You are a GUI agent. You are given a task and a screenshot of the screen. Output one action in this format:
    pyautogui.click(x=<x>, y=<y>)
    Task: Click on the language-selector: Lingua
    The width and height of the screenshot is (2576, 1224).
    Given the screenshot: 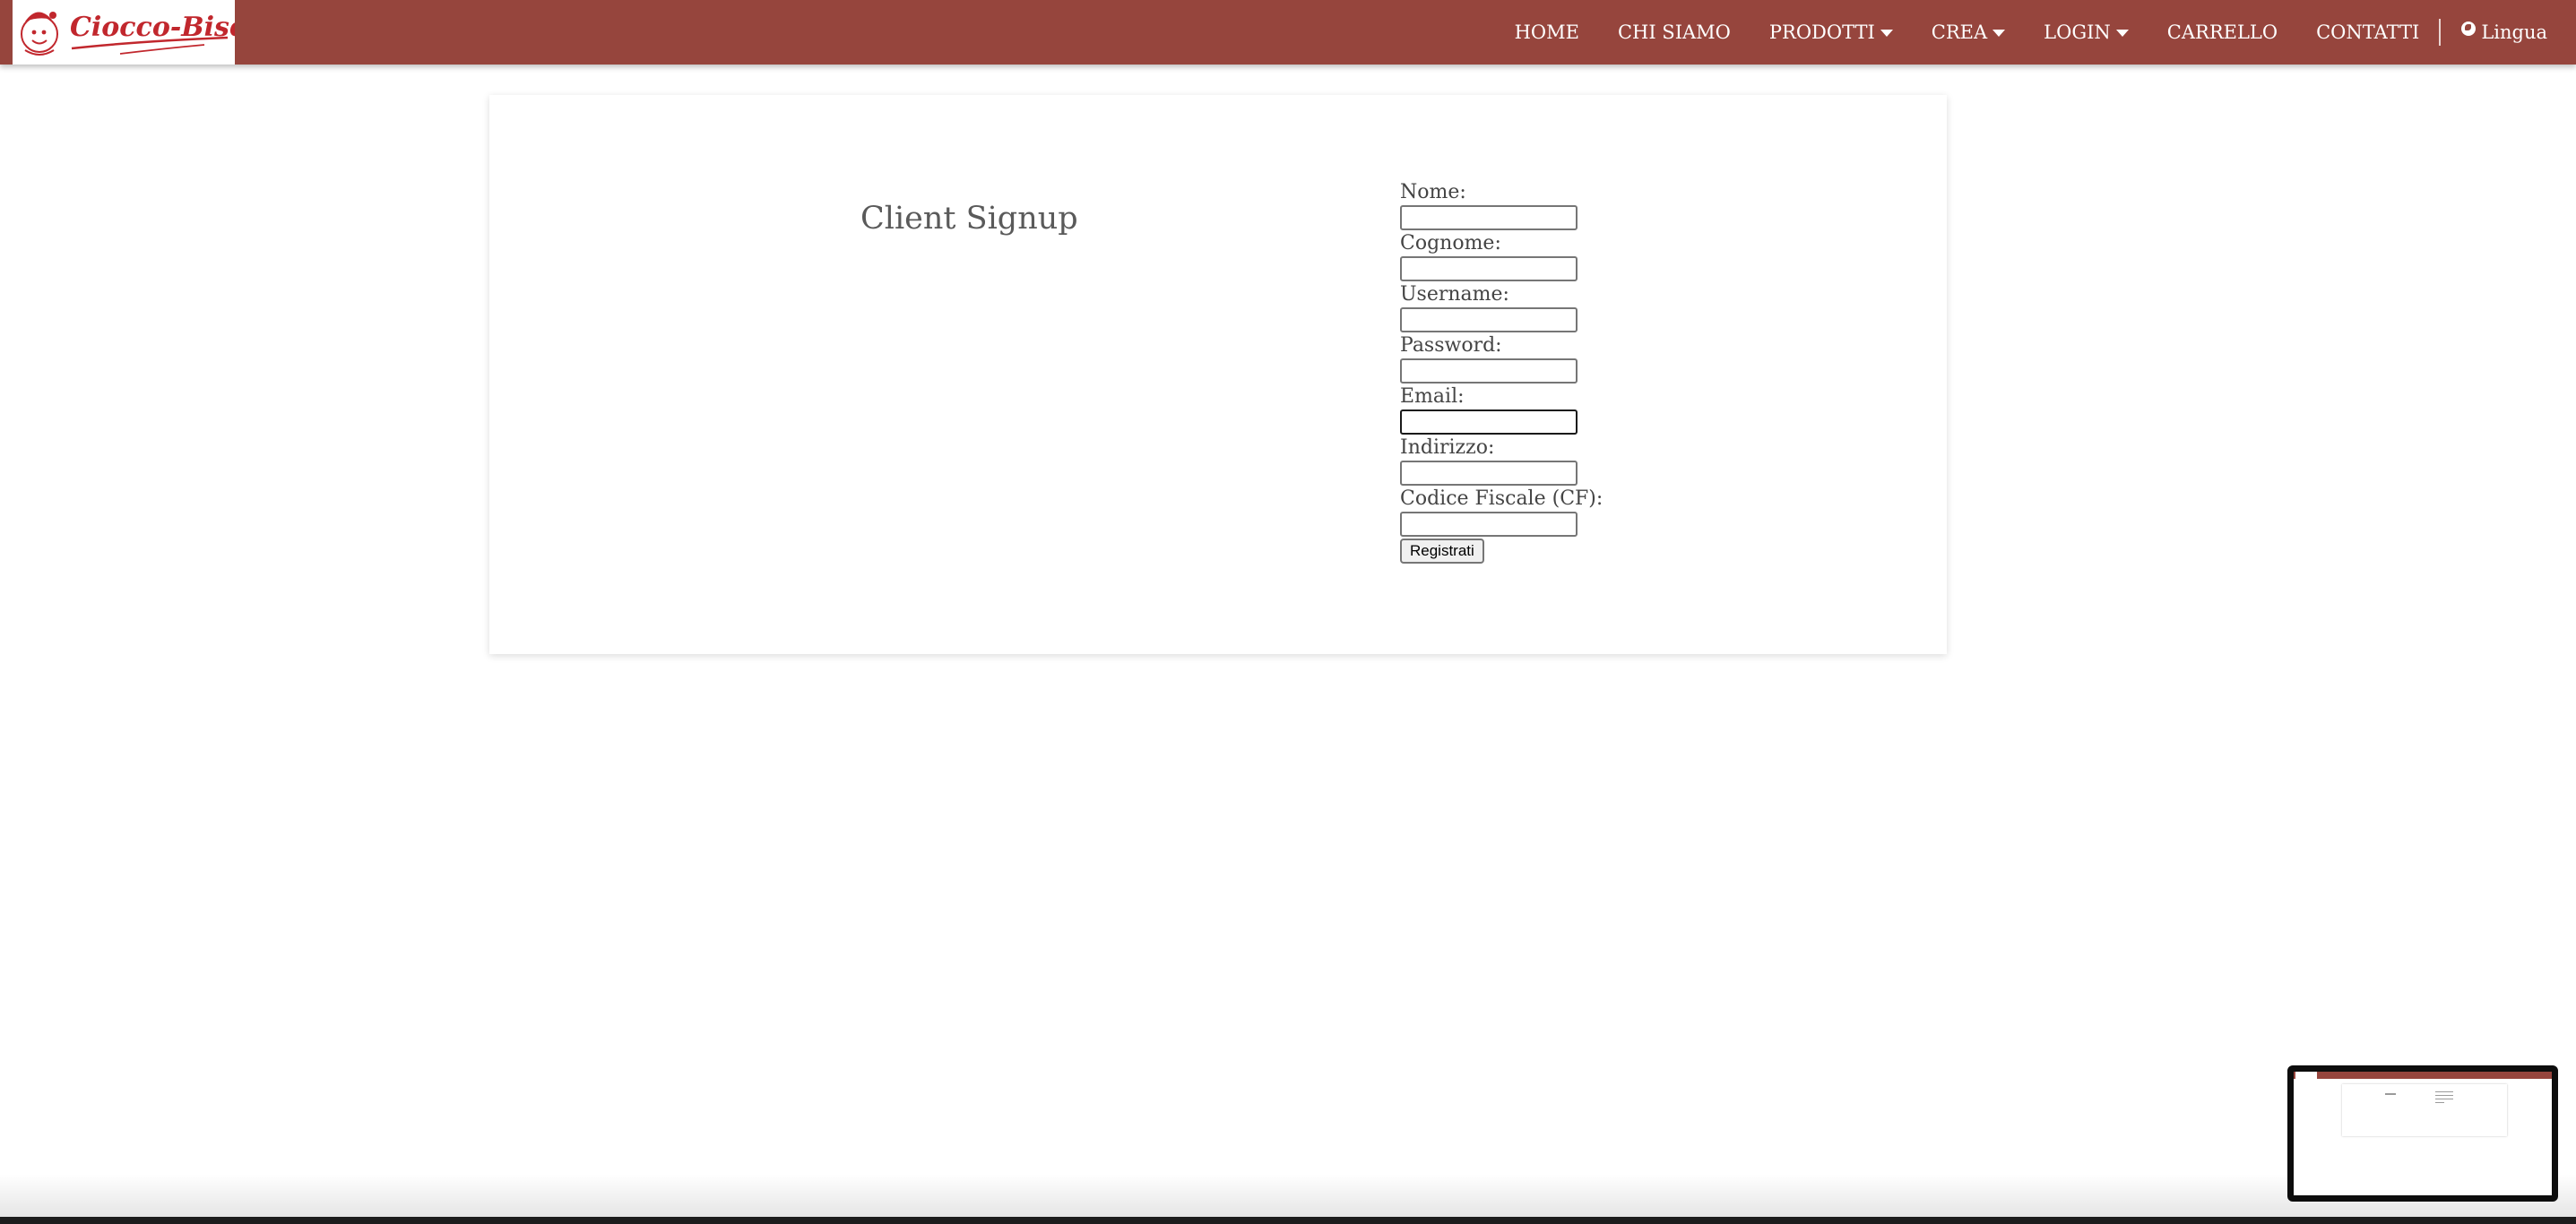 What is the action you would take?
    pyautogui.click(x=2504, y=32)
    